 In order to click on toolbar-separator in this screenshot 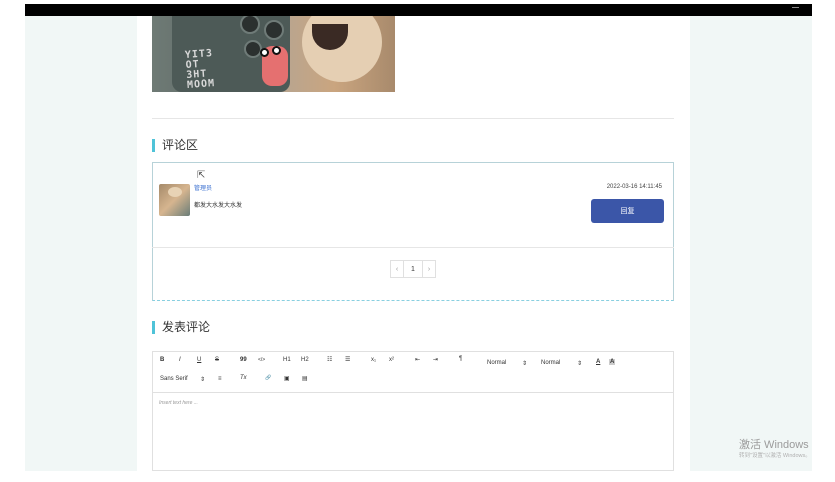, I will do `click(413, 392)`.